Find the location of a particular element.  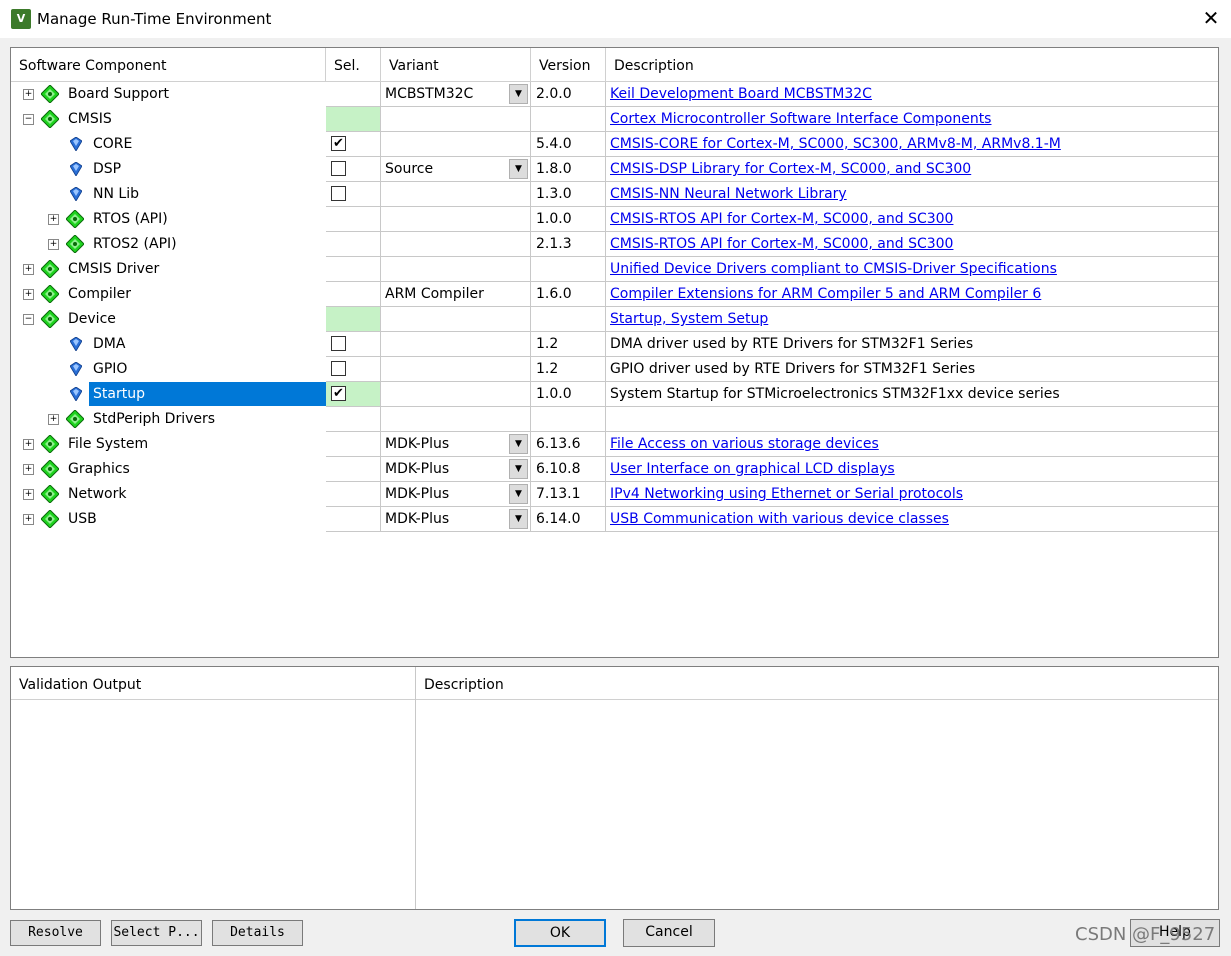

component-cell: + Graphics is located at coordinates (168, 469).